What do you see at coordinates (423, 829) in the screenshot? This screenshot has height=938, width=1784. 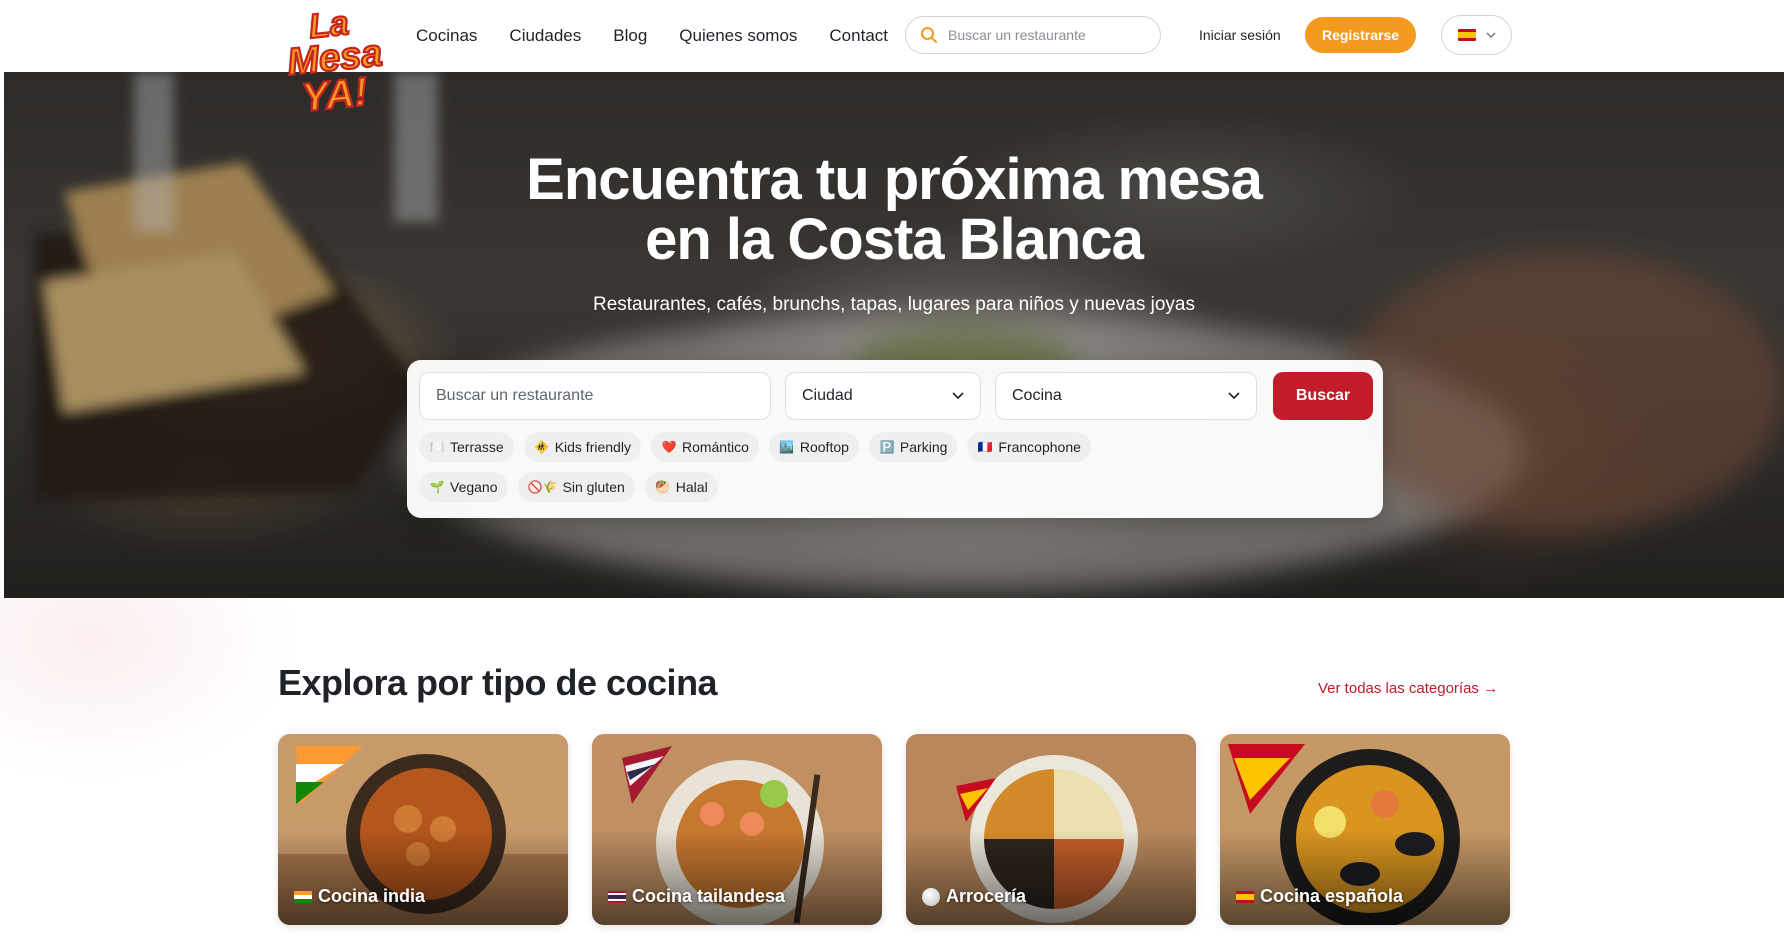 I see `cuisine-card-india: Cocina india` at bounding box center [423, 829].